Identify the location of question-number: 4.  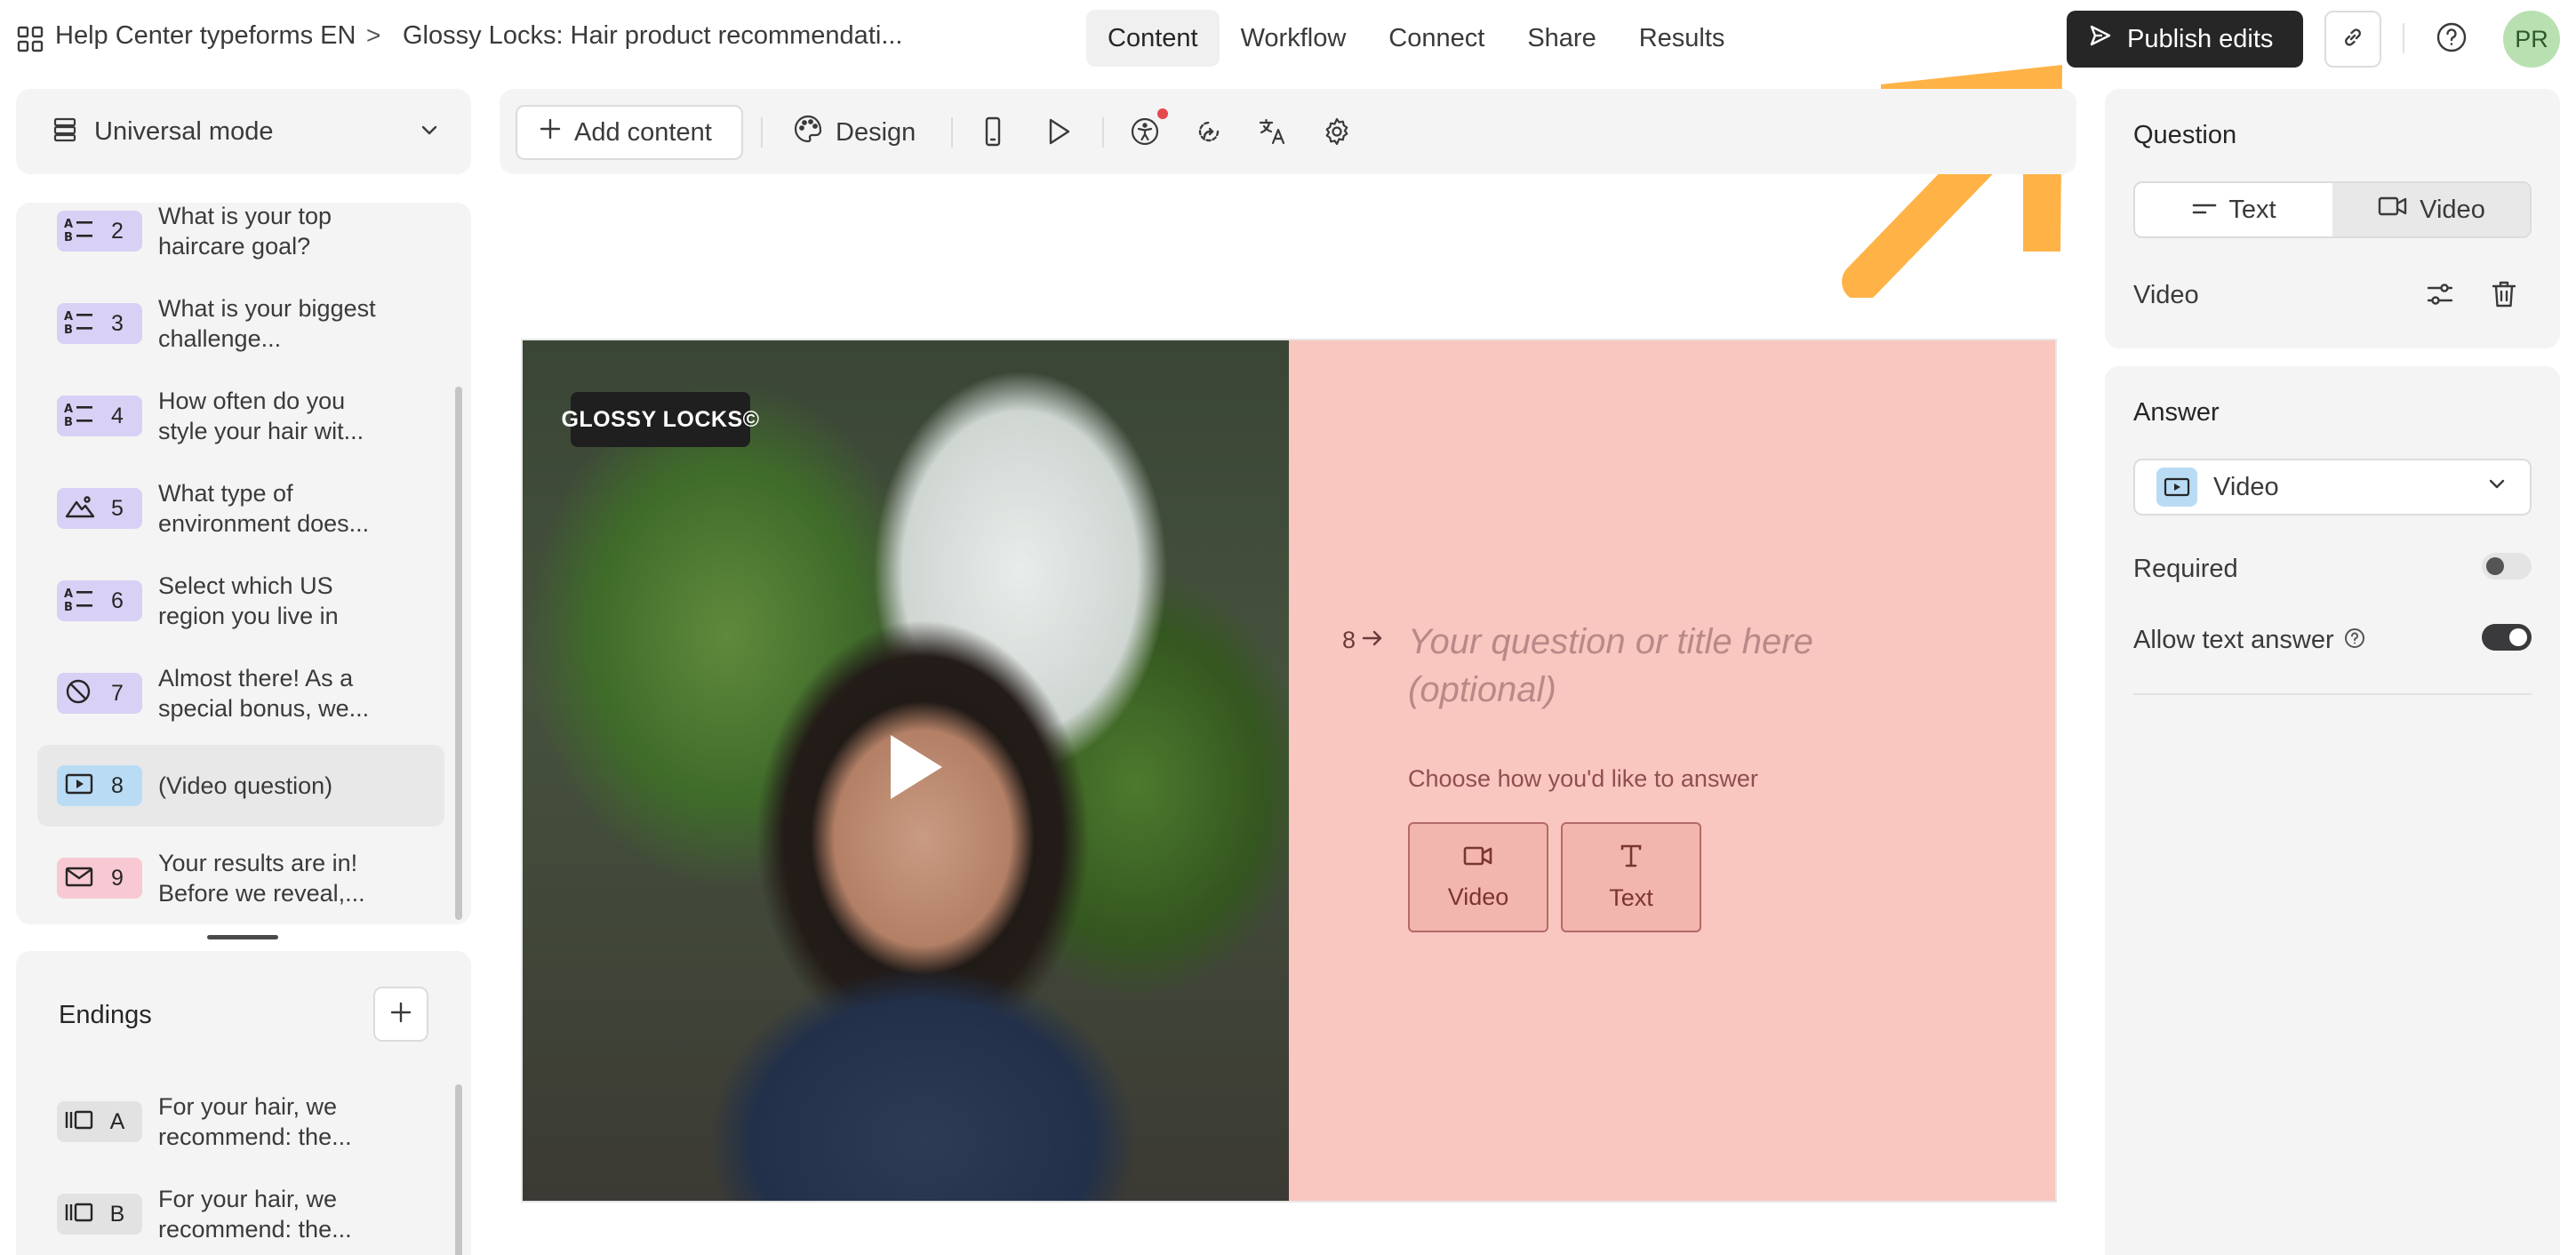
(117, 415).